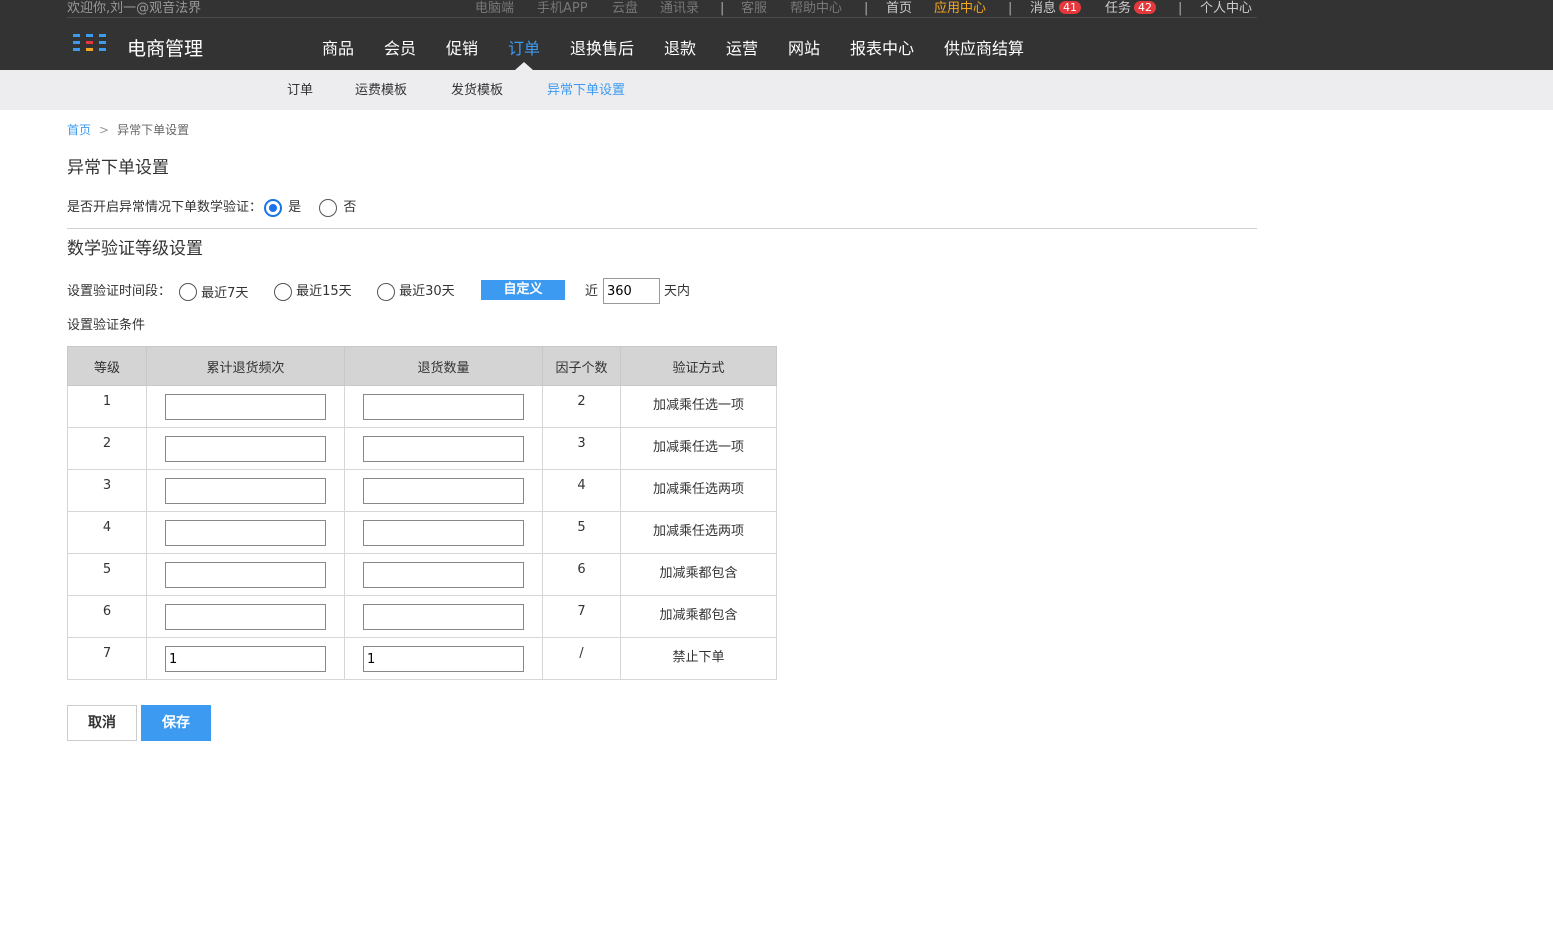 This screenshot has width=1553, height=930. Describe the element at coordinates (1226, 8) in the screenshot. I see `link-profile: 个人中心` at that location.